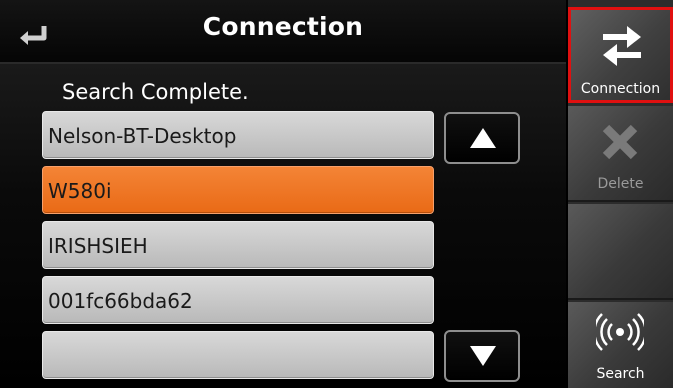  Describe the element at coordinates (238, 245) in the screenshot. I see `device-item: IRISHSIEH` at that location.